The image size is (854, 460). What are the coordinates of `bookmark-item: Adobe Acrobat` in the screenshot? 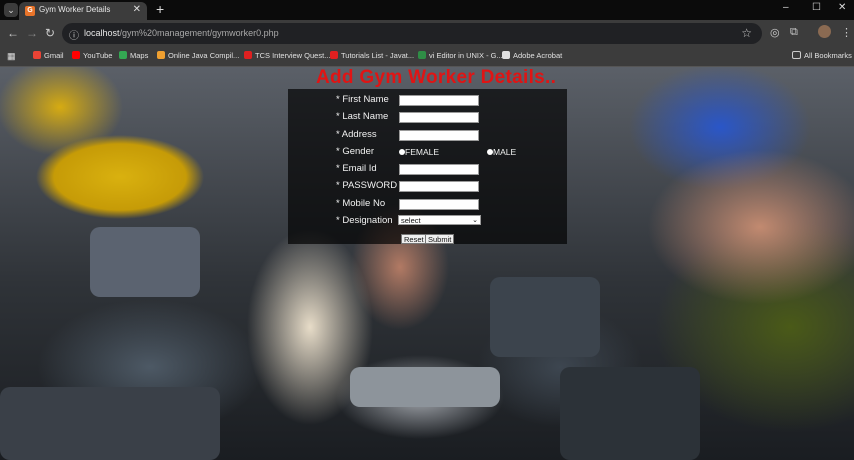 It's located at (532, 55).